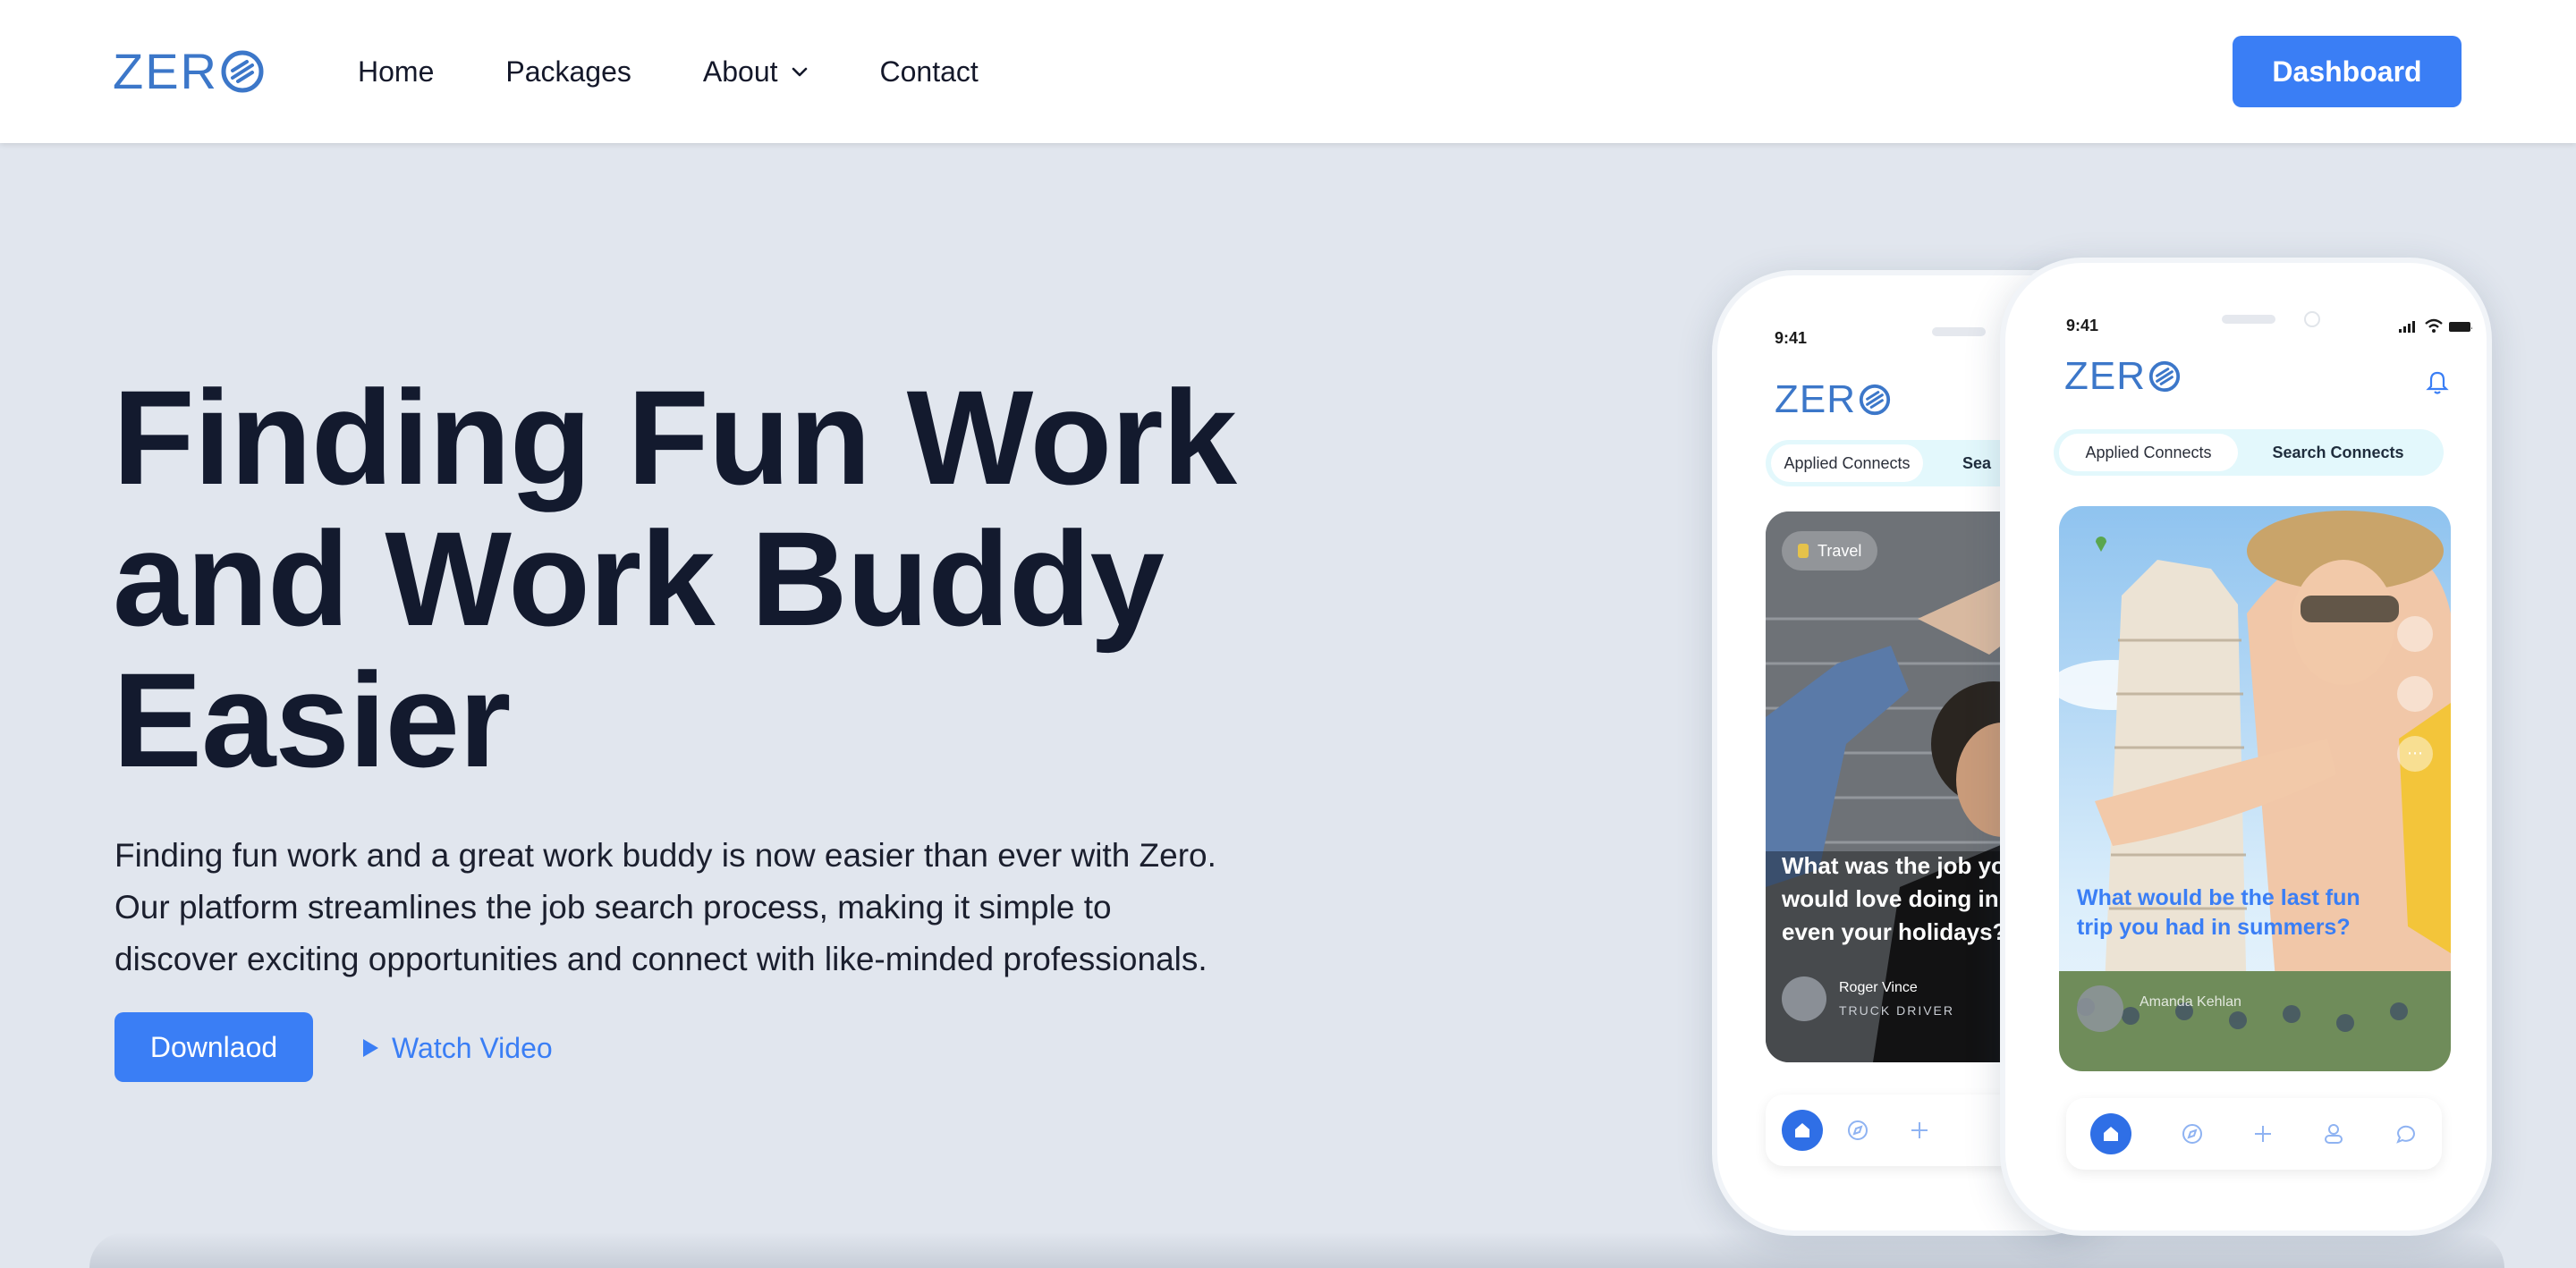 The width and height of the screenshot is (2576, 1268). What do you see at coordinates (675, 578) in the screenshot?
I see `hero-title: Finding Fun Work and Work Buddy Easier` at bounding box center [675, 578].